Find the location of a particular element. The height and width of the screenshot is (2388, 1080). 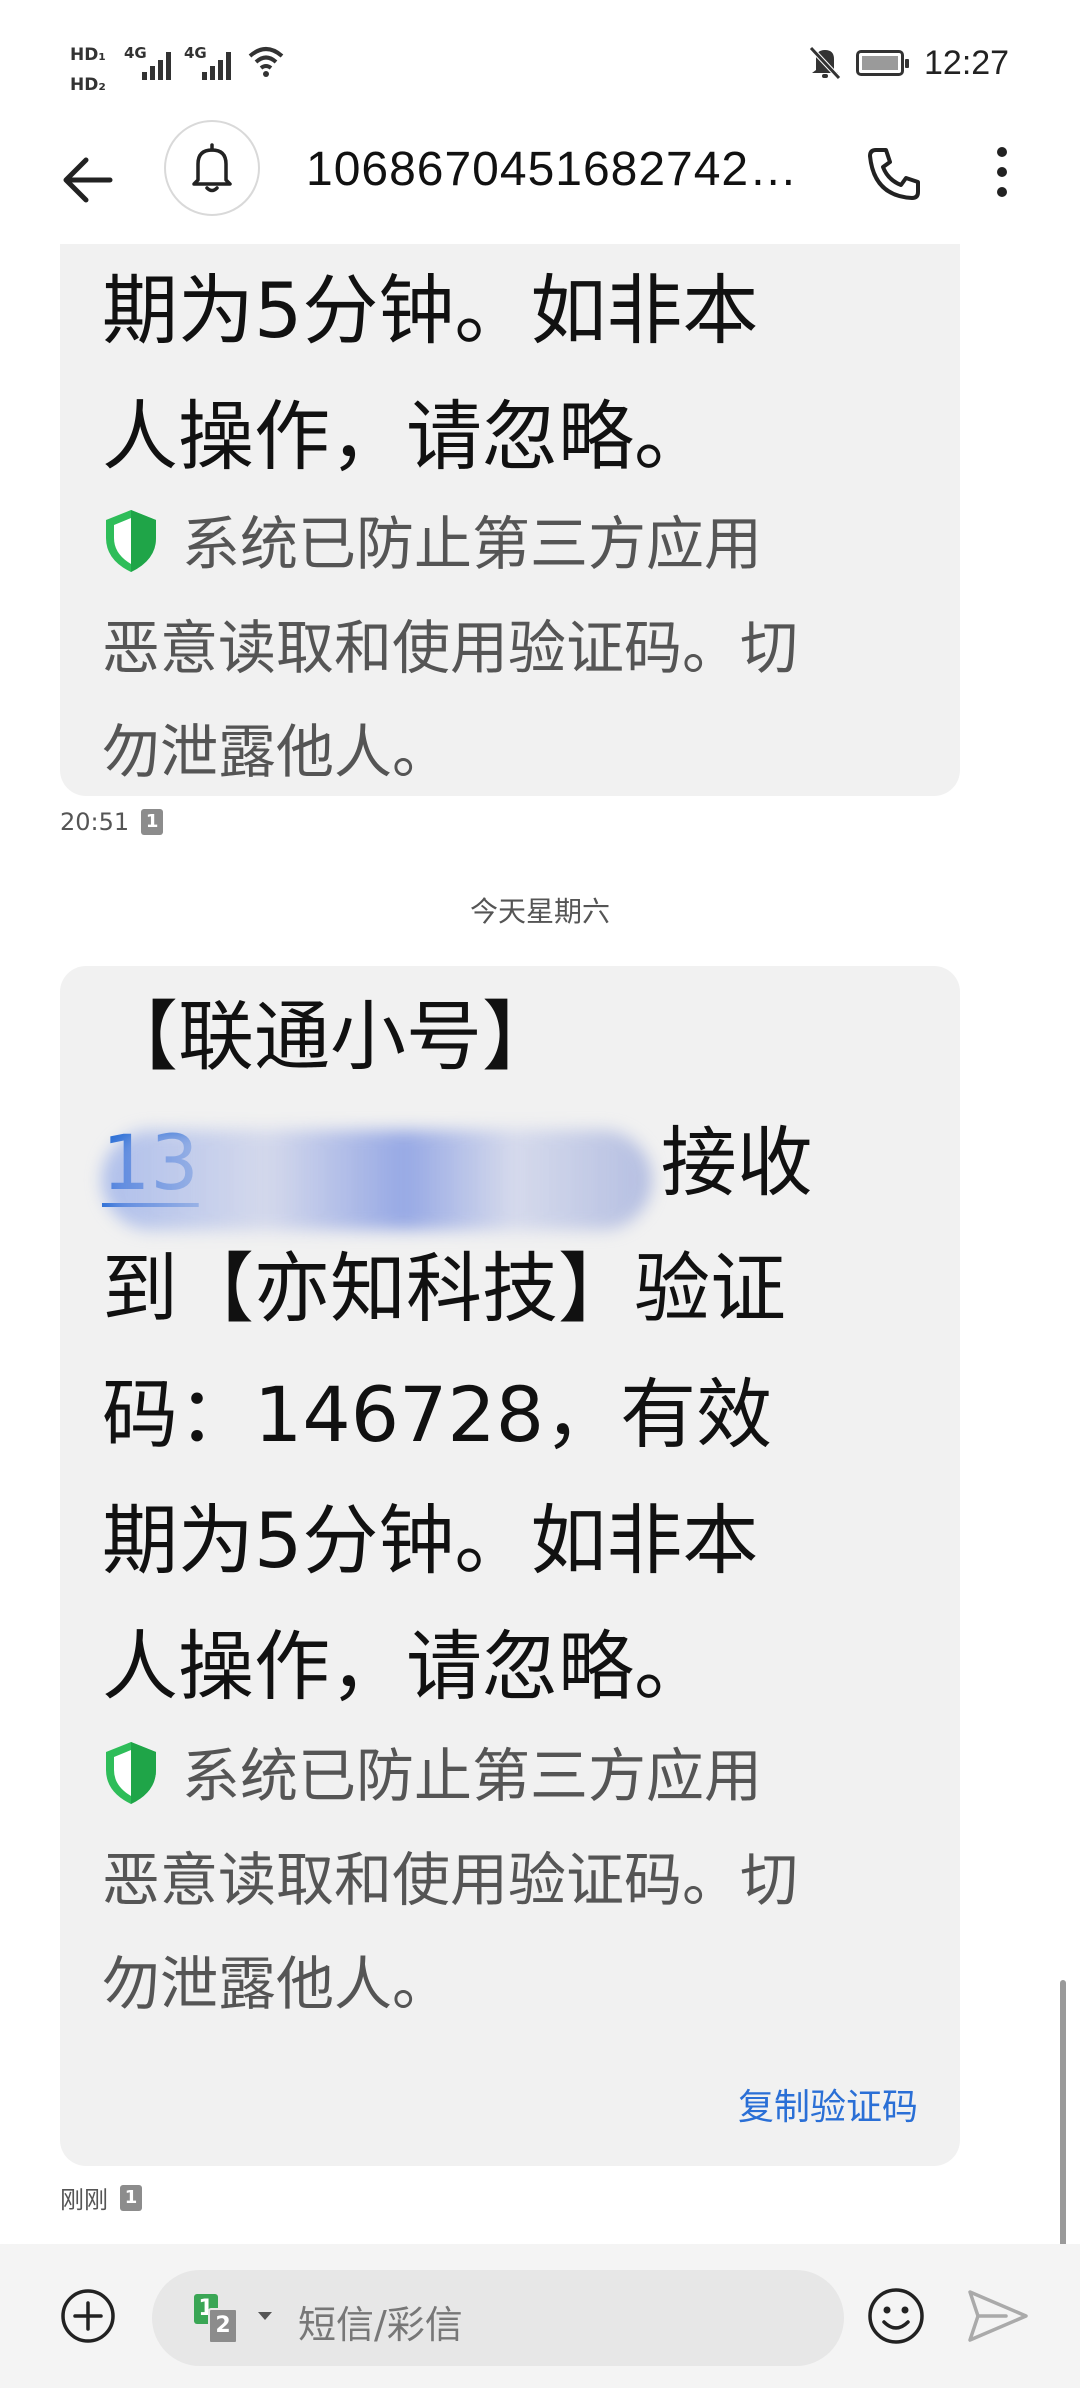

copy-code-button: 复制验证码 is located at coordinates (828, 2104).